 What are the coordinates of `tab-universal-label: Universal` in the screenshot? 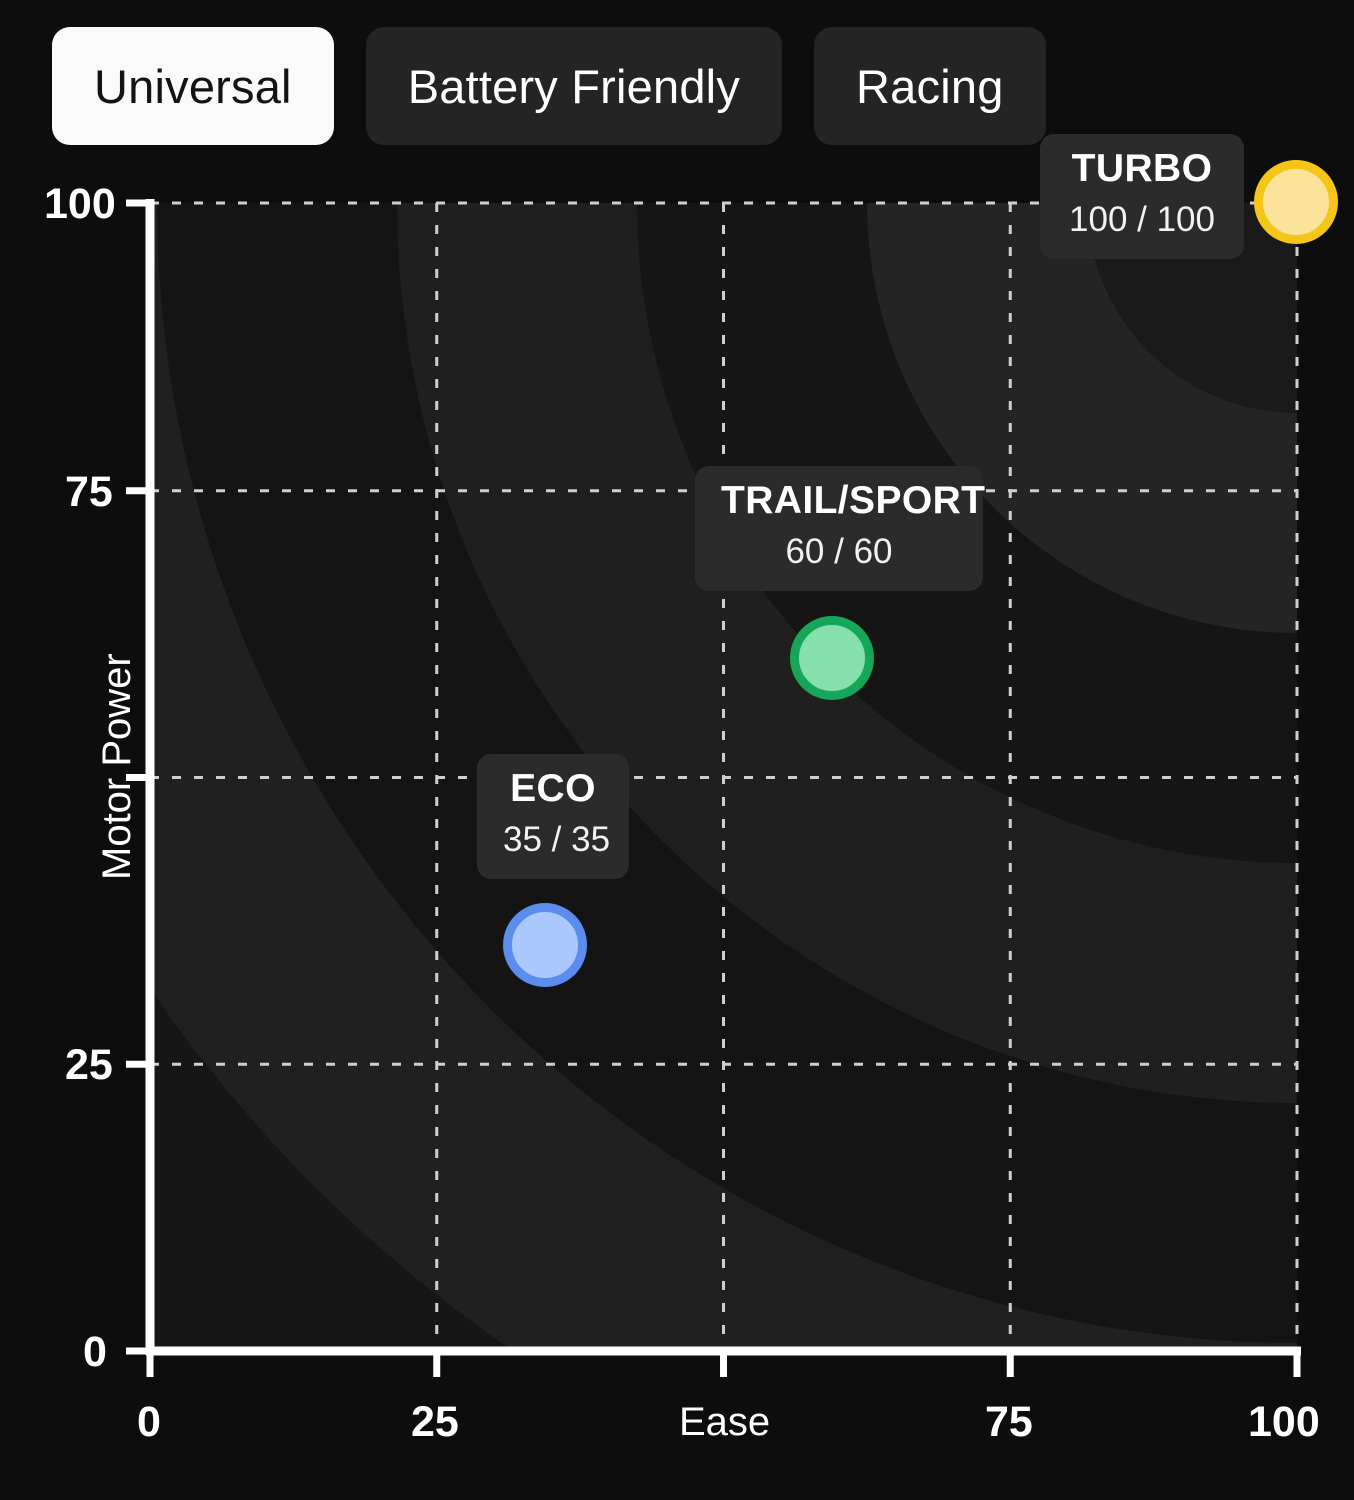 It's located at (193, 86).